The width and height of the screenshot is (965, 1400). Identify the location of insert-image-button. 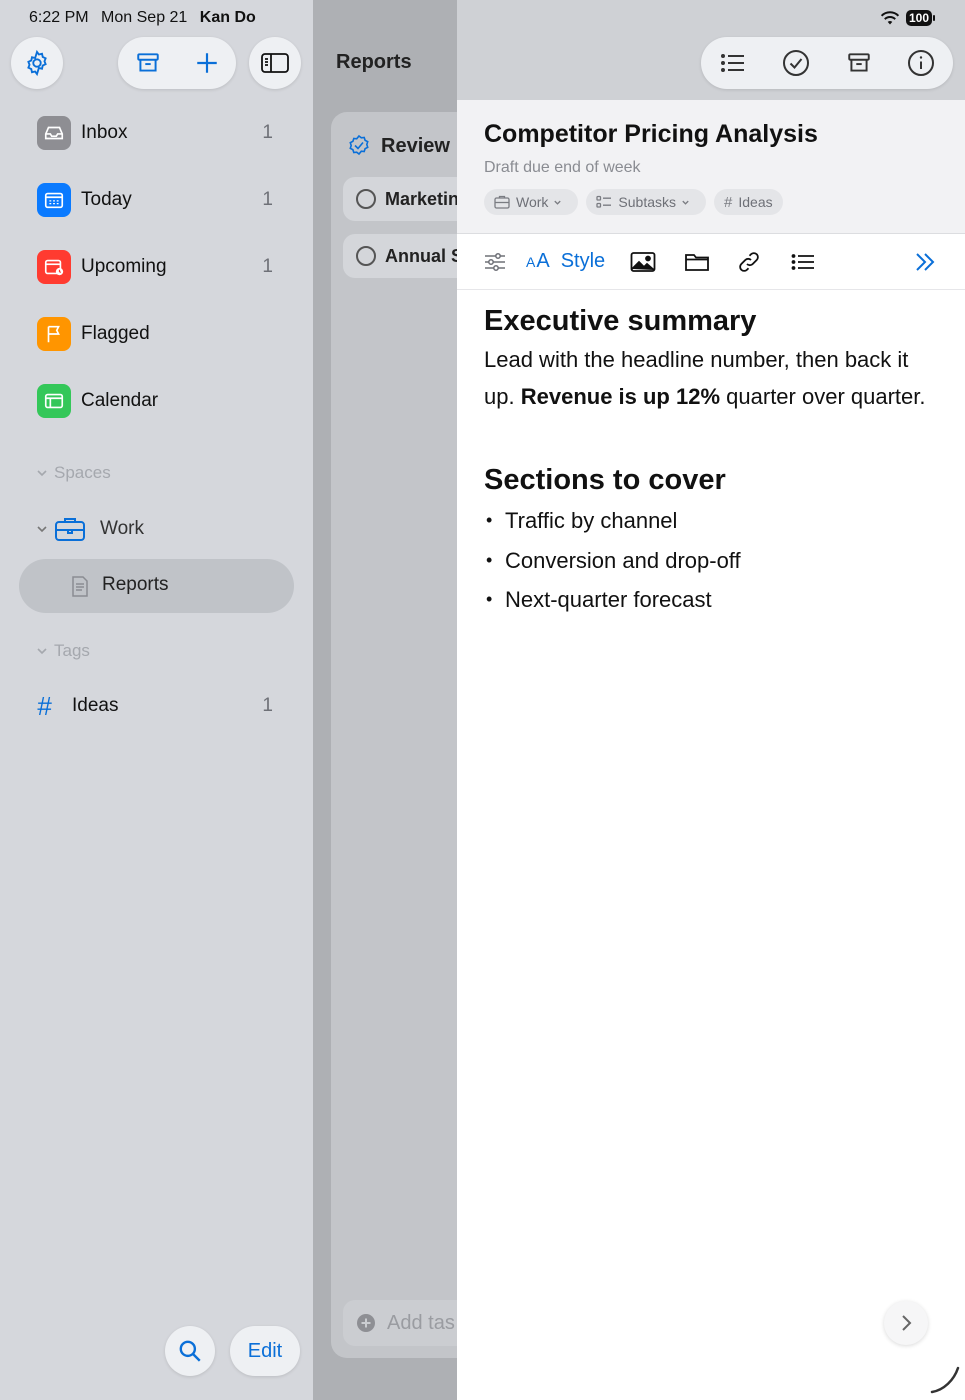
(643, 261).